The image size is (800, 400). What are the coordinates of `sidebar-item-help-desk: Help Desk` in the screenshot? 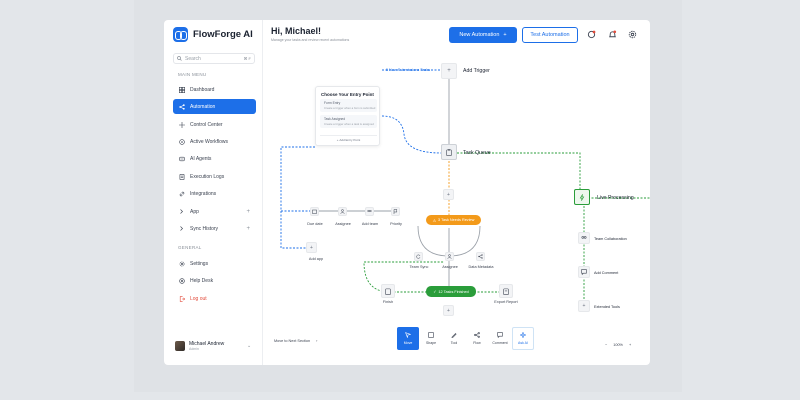 It's located at (214, 280).